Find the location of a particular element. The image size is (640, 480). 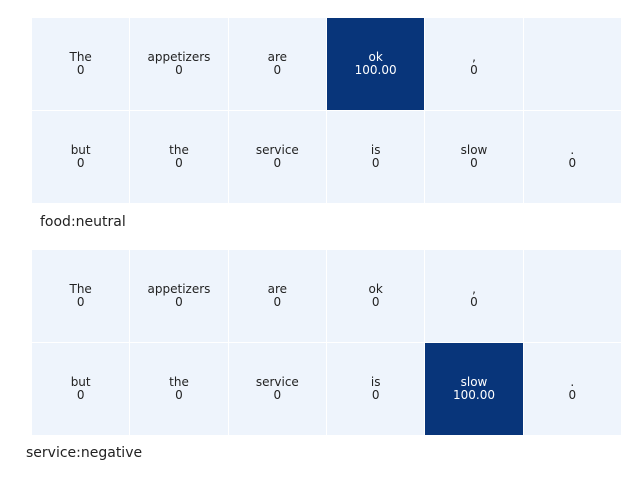

heatmap-cell: ok 0 is located at coordinates (376, 296).